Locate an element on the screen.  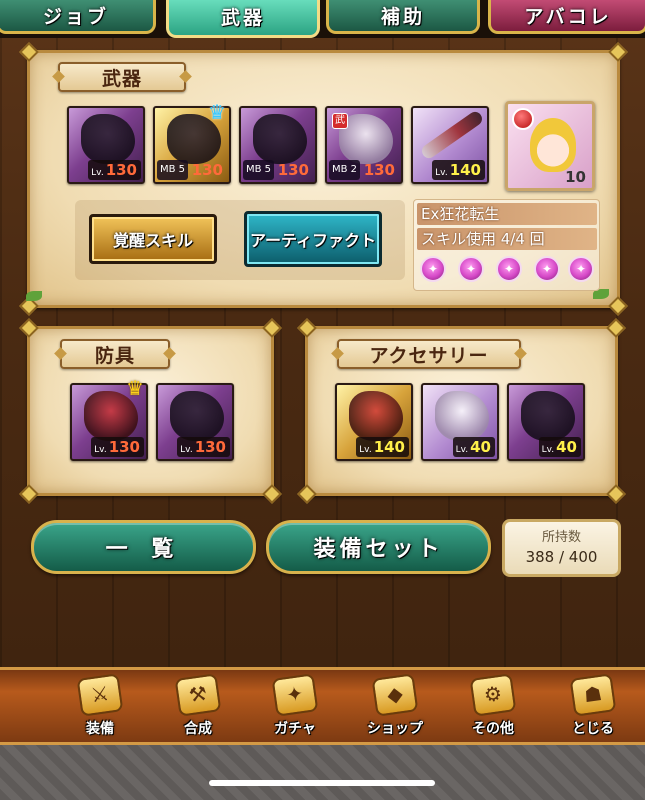
weapon-type-badge-icon: 武 is located at coordinates (340, 121).